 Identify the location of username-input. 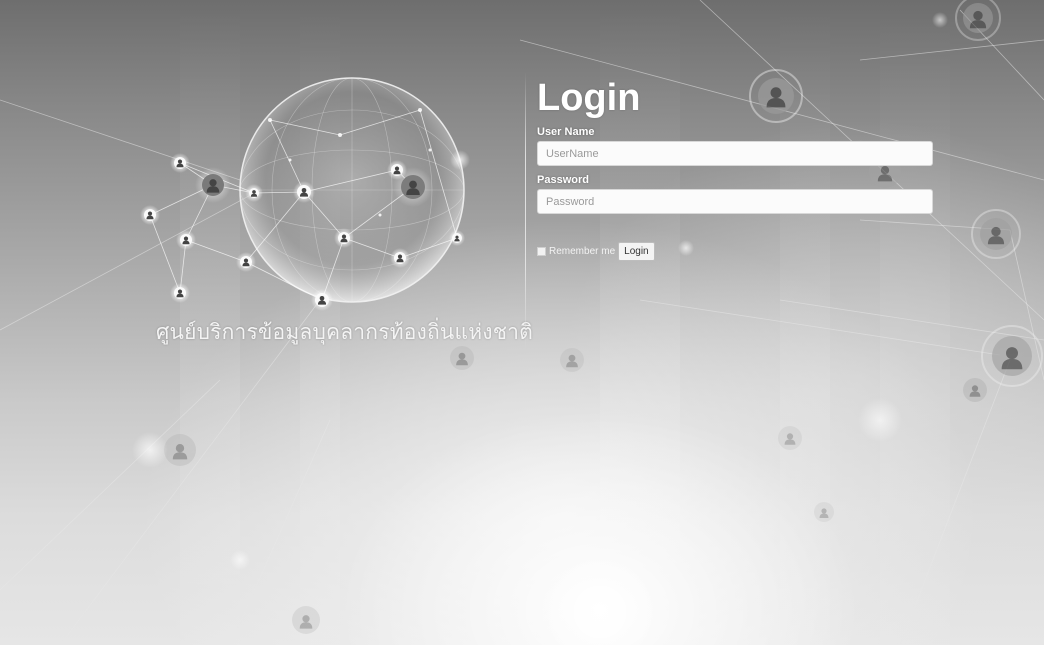
(735, 153).